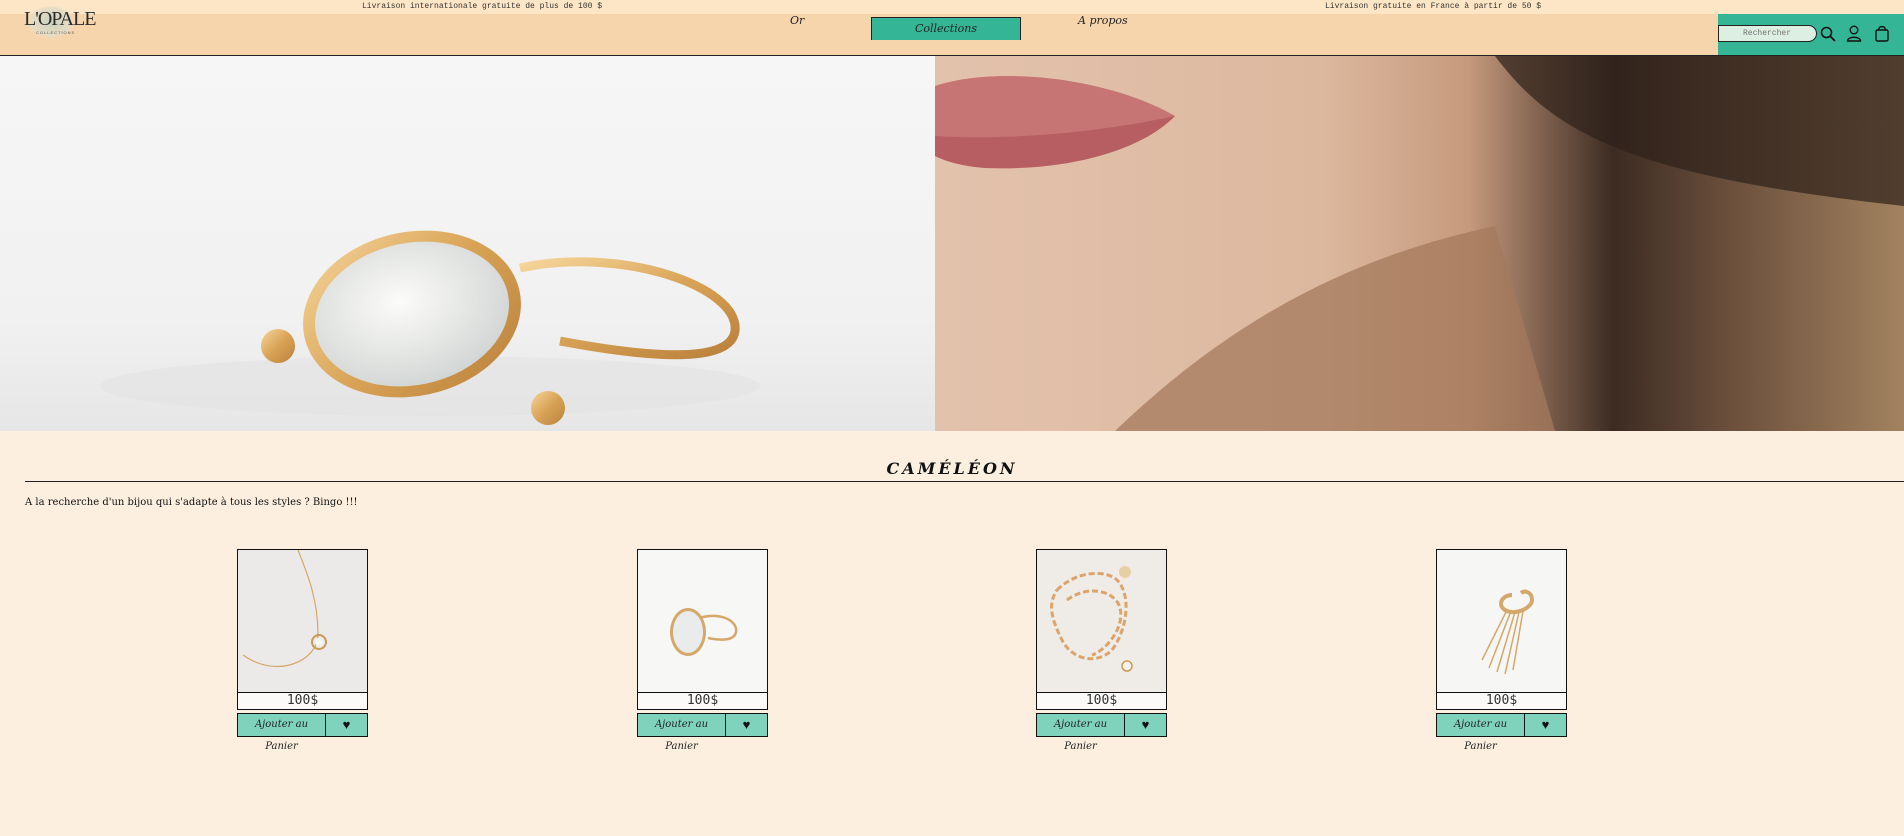 Image resolution: width=1904 pixels, height=836 pixels. I want to click on search-icon, so click(1828, 34).